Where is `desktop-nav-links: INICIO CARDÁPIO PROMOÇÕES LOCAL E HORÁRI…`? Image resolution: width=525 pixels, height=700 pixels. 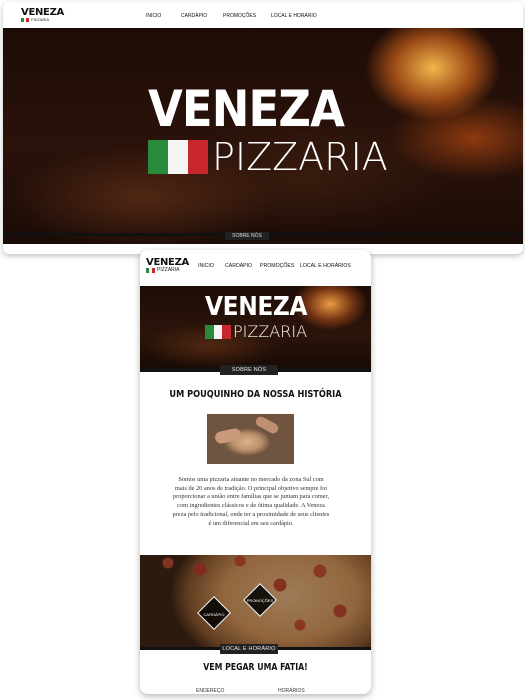
desktop-nav-links: INICIO CARDÁPIO PROMOÇÕES LOCAL E HORÁRI… is located at coordinates (243, 16).